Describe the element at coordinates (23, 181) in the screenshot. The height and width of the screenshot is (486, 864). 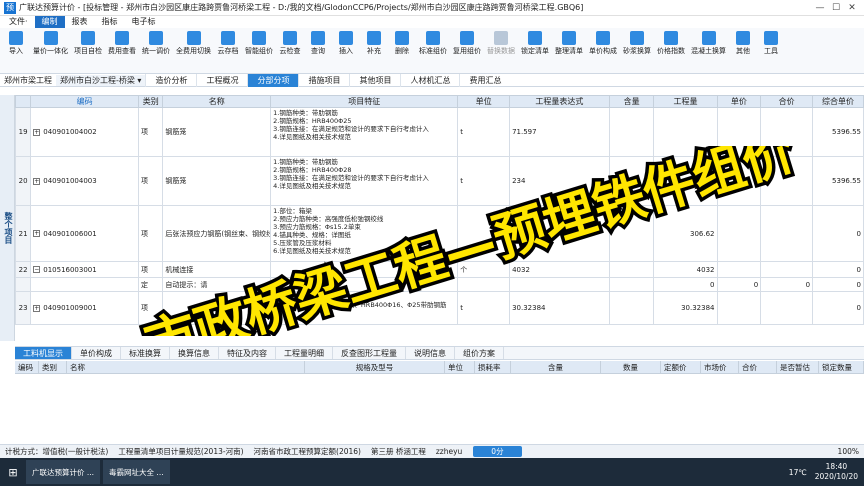
I see `cell-no: 20` at that location.